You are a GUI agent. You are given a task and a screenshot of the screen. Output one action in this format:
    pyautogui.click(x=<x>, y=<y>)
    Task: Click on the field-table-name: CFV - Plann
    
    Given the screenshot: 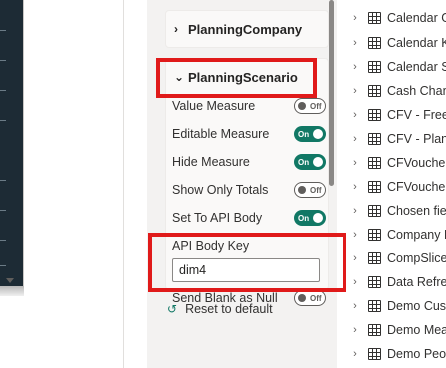 What is the action you would take?
    pyautogui.click(x=416, y=139)
    